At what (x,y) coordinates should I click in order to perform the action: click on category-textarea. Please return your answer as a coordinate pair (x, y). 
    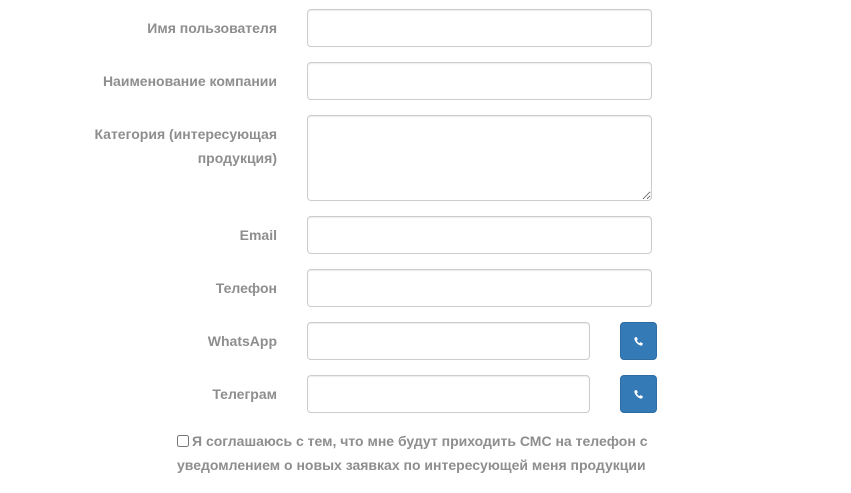
    Looking at the image, I should click on (479, 158).